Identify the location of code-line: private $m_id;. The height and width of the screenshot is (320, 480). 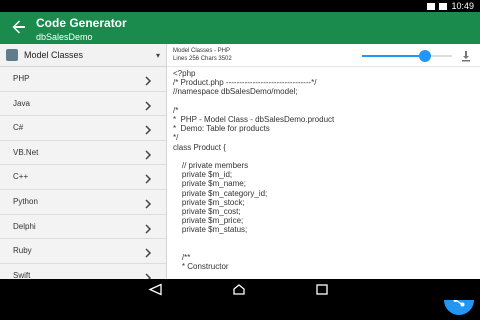
(203, 175).